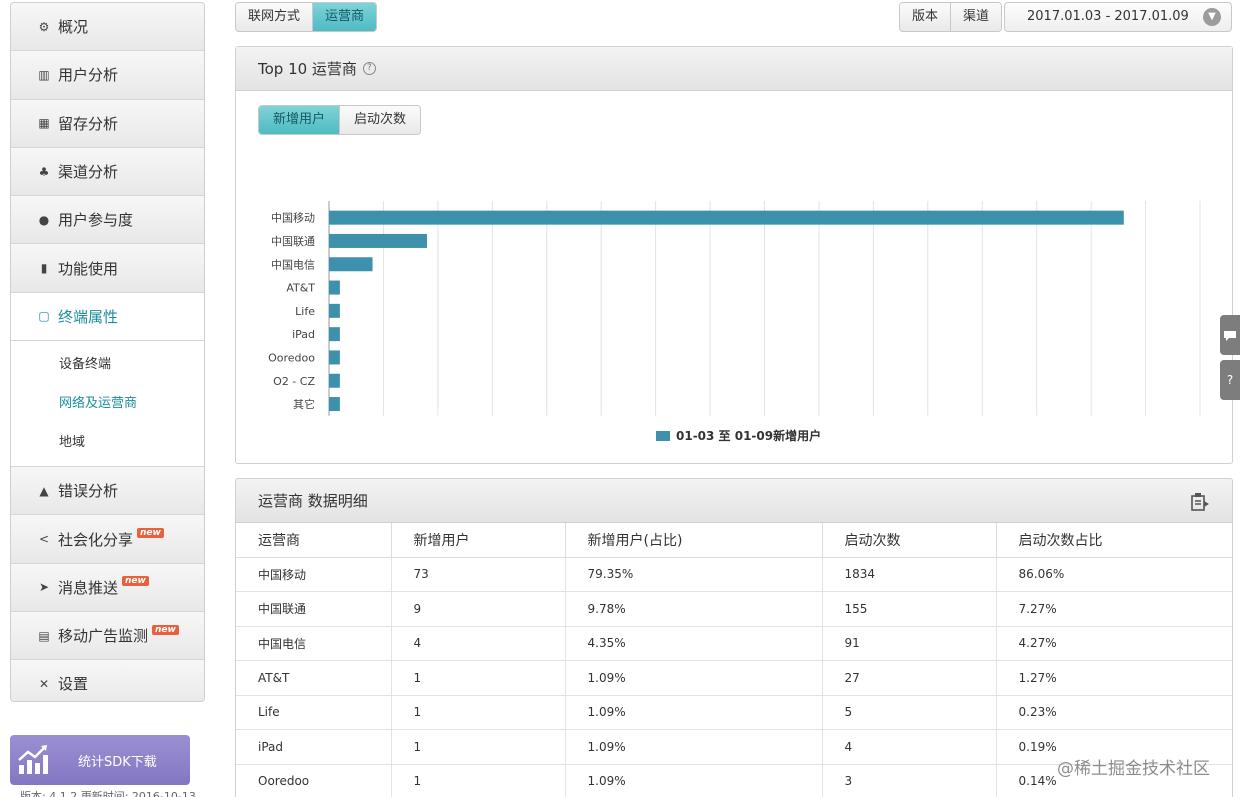  I want to click on chevron-down-icon: ▼, so click(1212, 17).